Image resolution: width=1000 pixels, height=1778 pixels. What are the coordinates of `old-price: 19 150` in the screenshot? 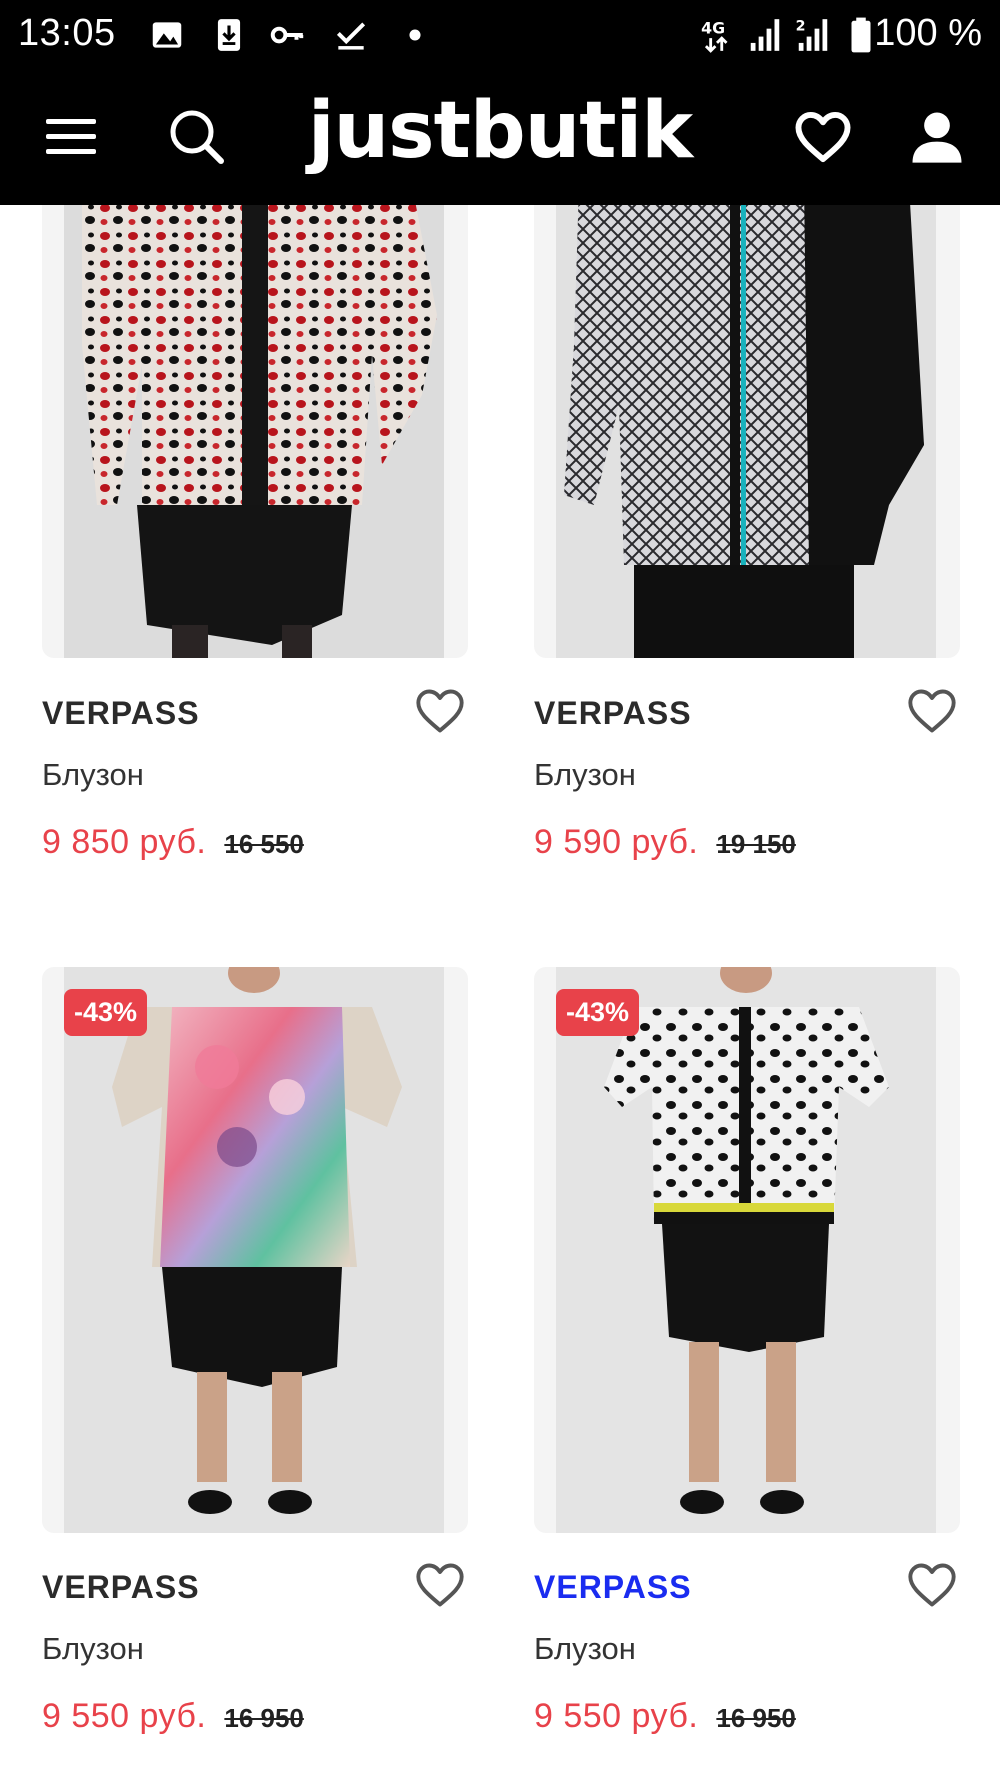 It's located at (756, 844).